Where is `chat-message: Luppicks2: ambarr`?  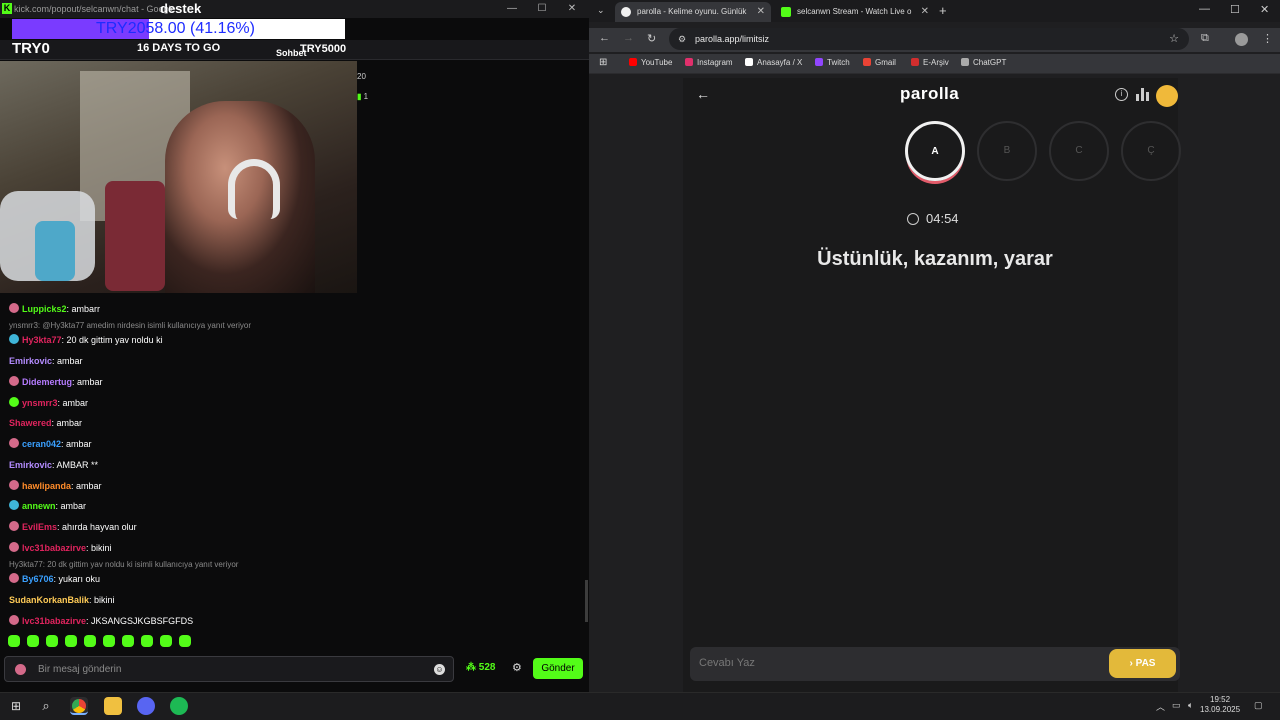
chat-message: Luppicks2: ambarr is located at coordinates (54, 309).